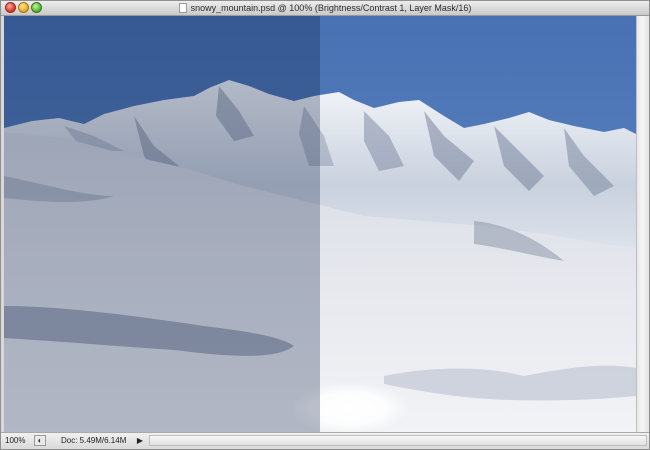 The width and height of the screenshot is (650, 450). I want to click on zoom-level-field: 100%, so click(19, 440).